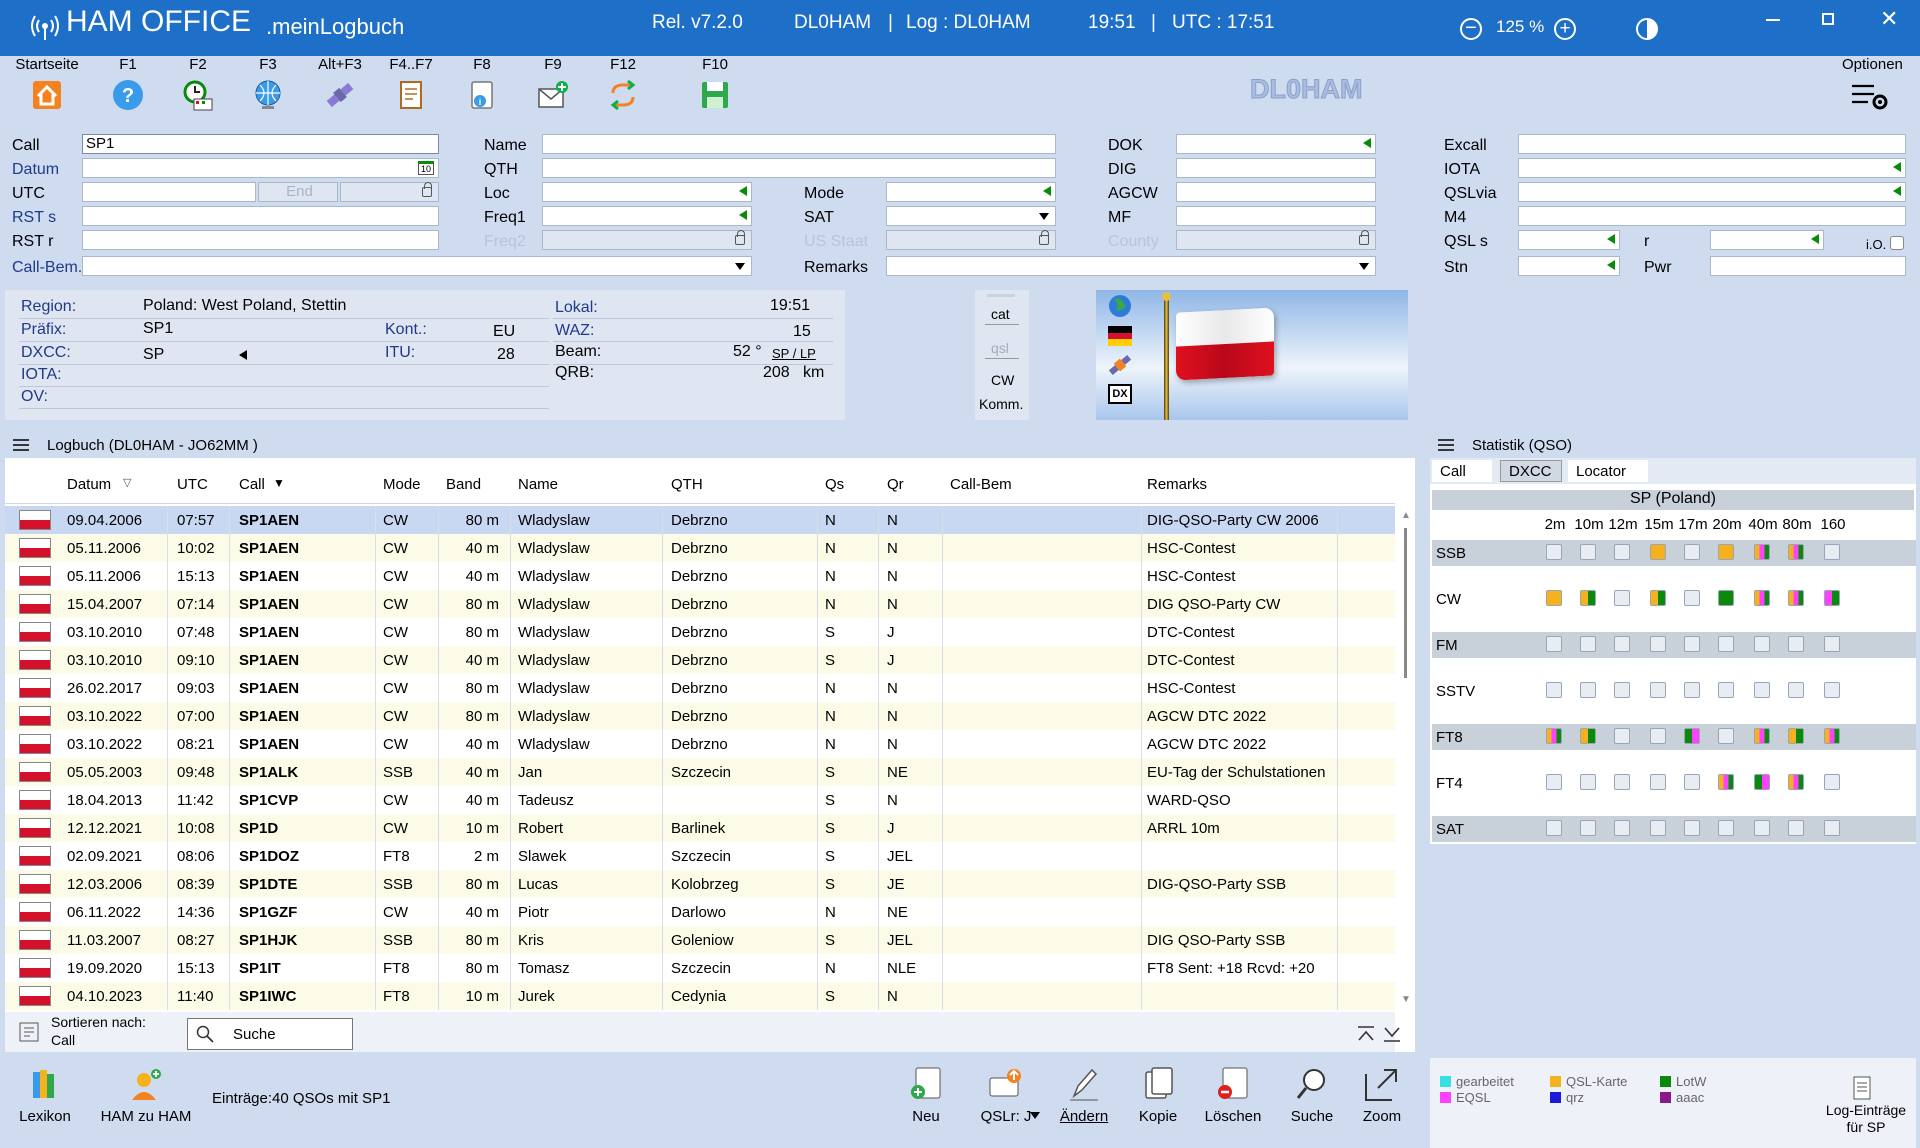 This screenshot has width=1920, height=1148. I want to click on qsl-sent-input, so click(1569, 240).